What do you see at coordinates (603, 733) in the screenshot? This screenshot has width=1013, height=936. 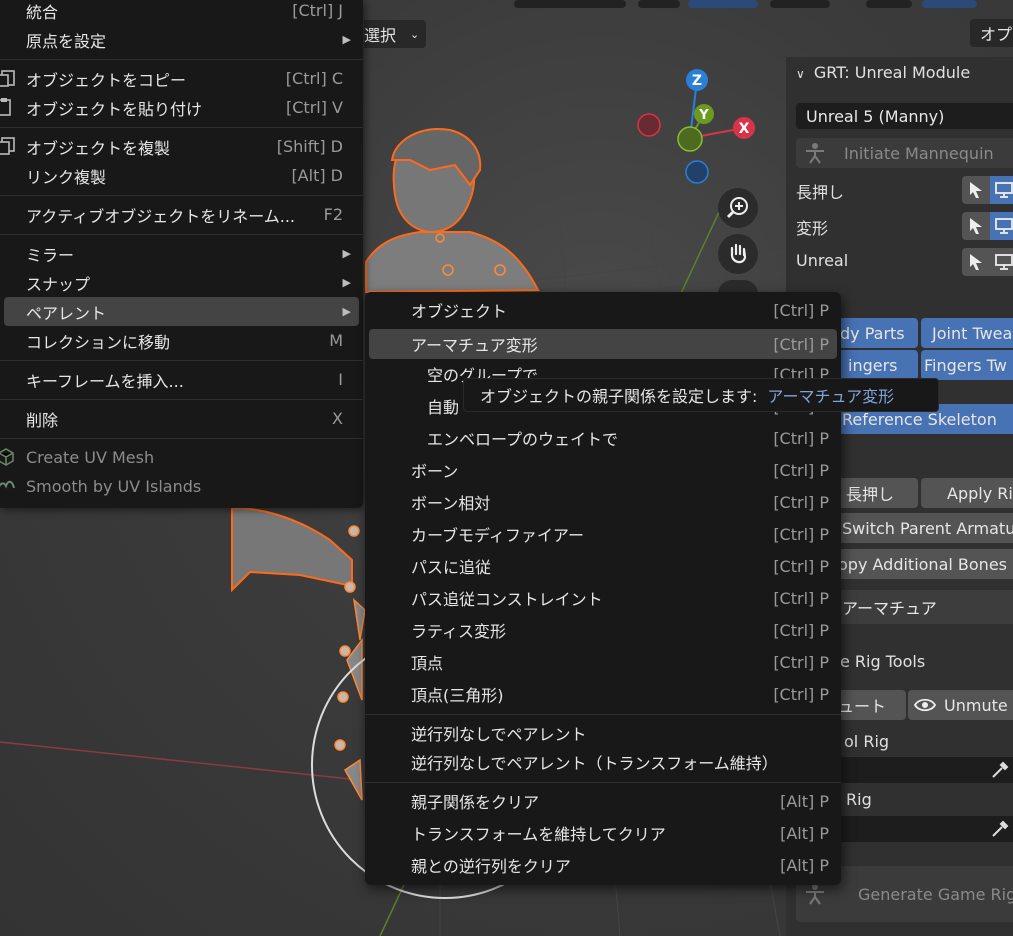 I see `submenu-item-parent-without-inverse: 逆行列なしでペアレント` at bounding box center [603, 733].